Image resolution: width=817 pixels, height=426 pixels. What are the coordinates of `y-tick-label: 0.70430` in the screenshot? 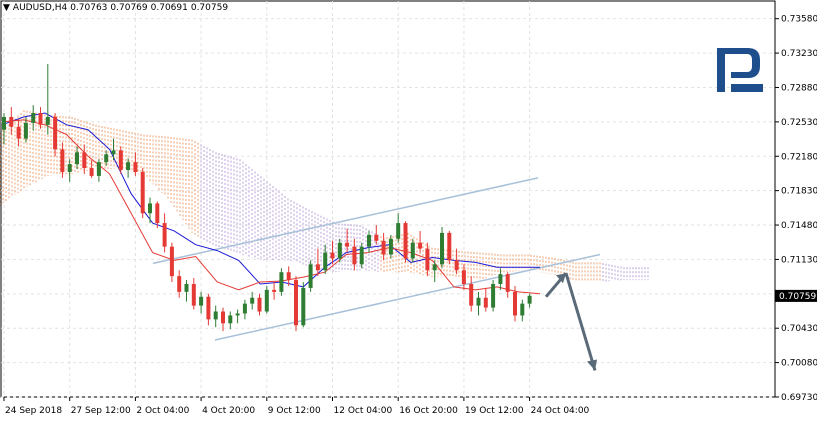 It's located at (799, 329).